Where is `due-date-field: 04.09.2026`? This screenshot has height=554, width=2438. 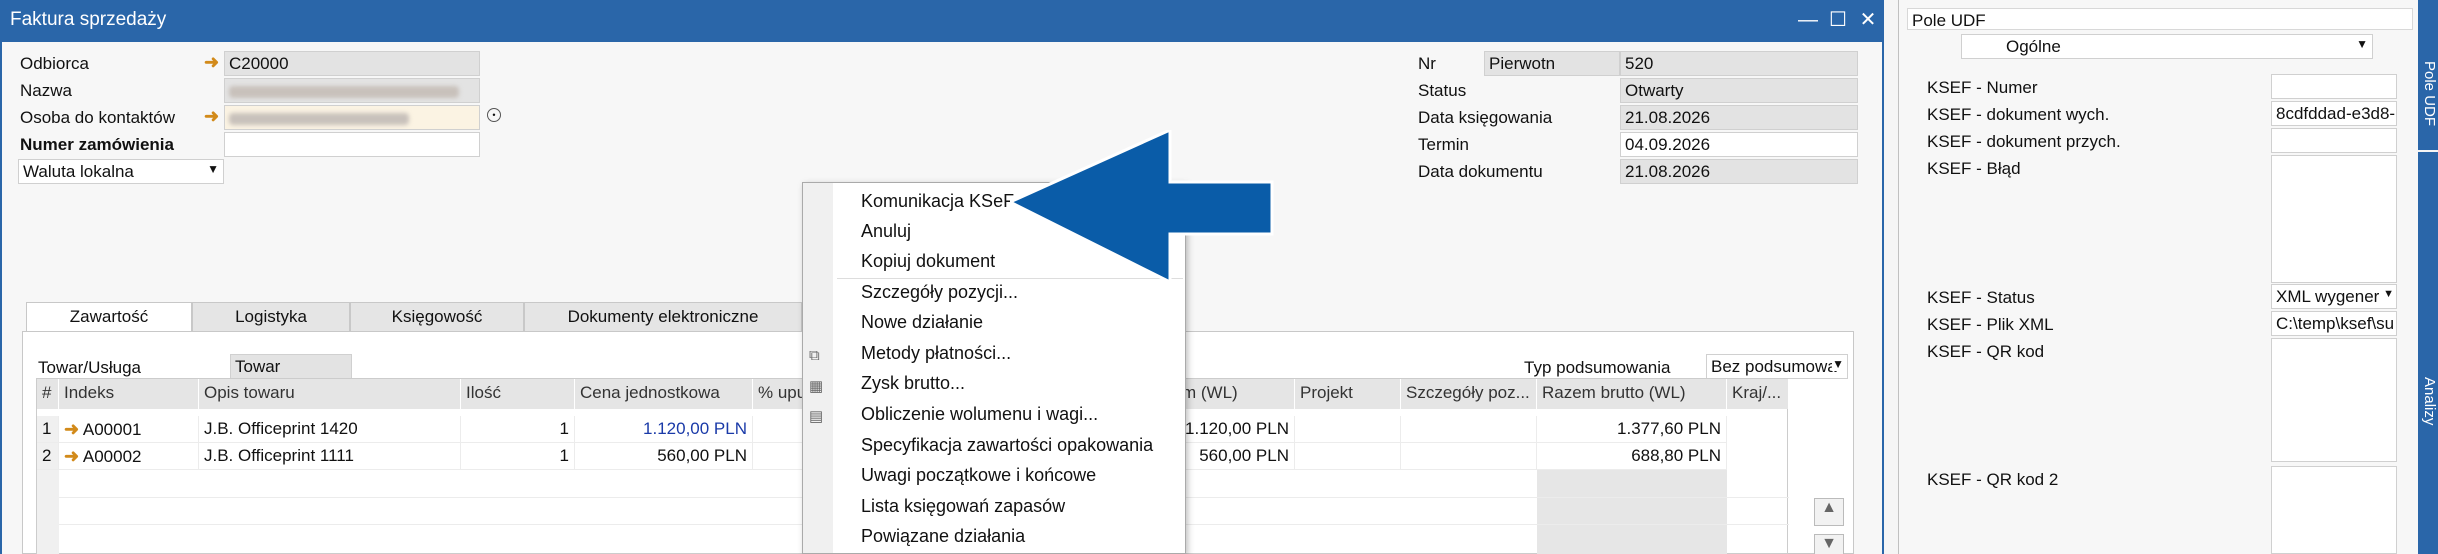 due-date-field: 04.09.2026 is located at coordinates (1739, 144).